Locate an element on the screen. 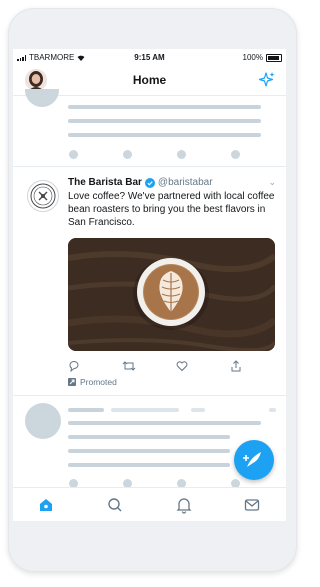 The height and width of the screenshot is (587, 320). messages-icon is located at coordinates (252, 505).